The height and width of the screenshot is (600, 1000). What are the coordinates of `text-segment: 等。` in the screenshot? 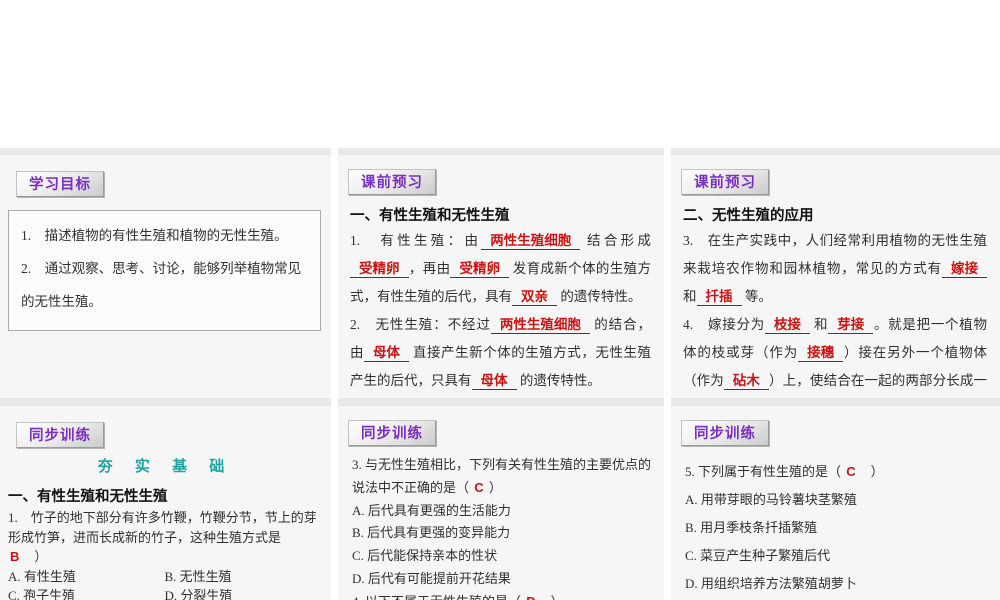 It's located at (756, 296).